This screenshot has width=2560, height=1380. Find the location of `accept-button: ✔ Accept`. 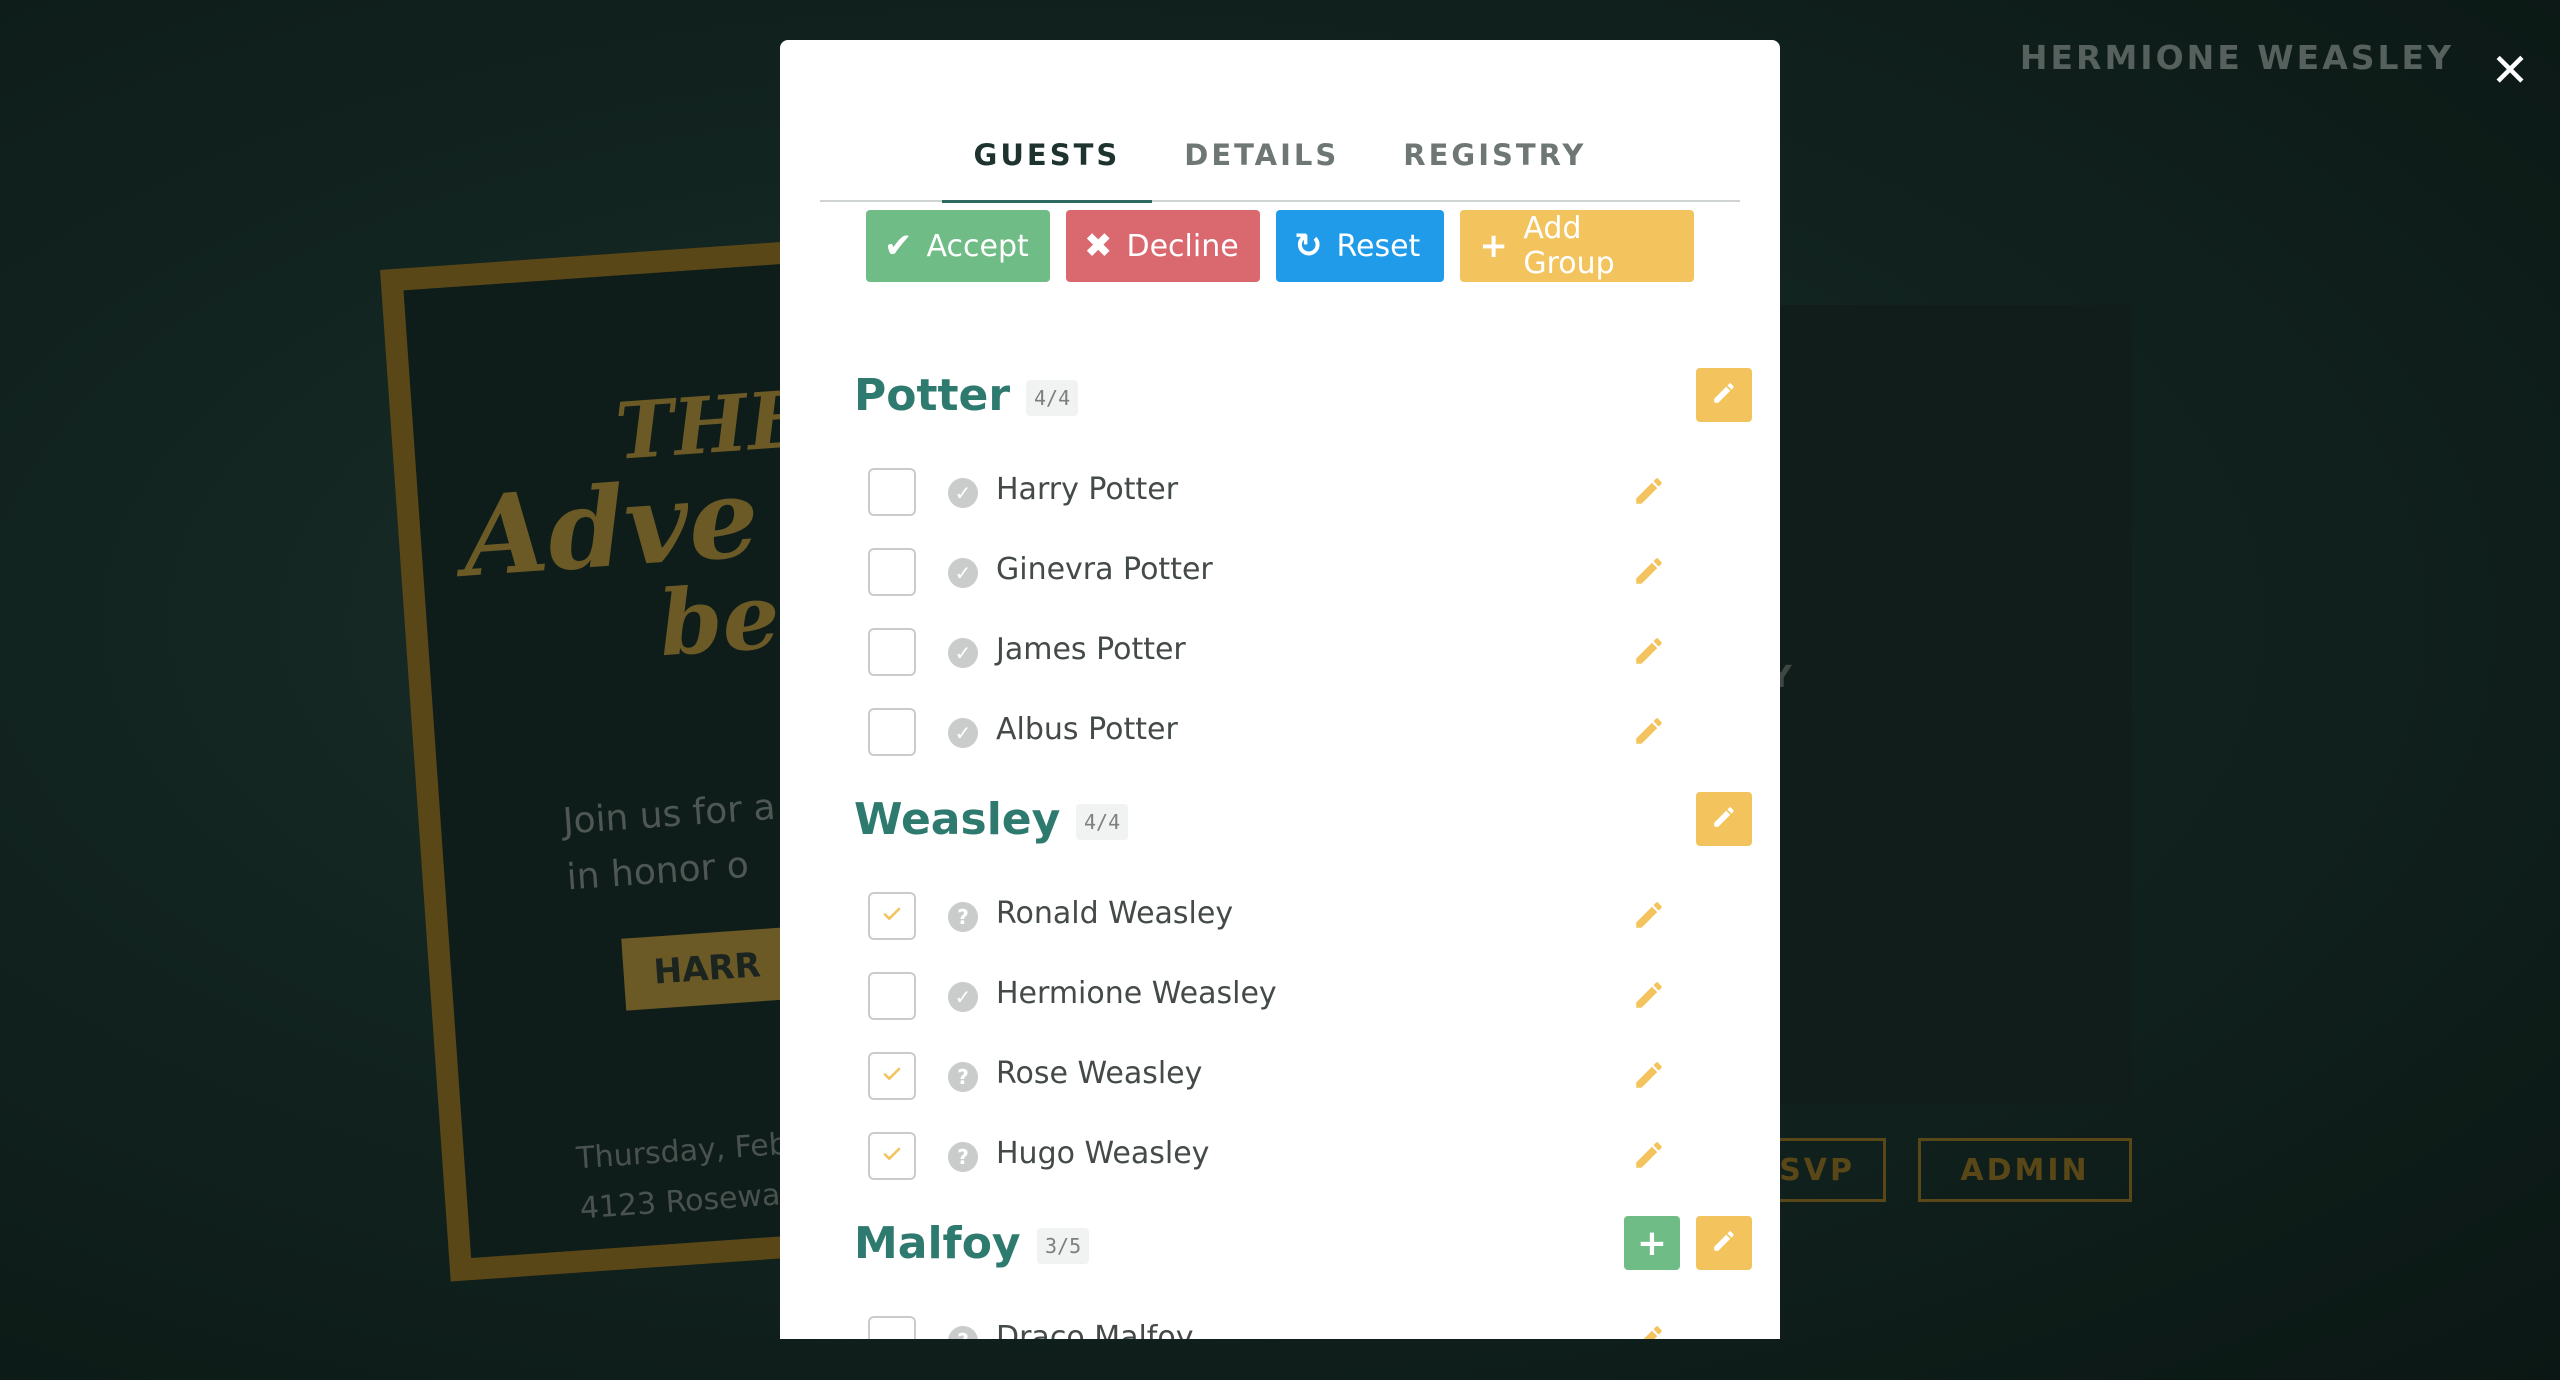

accept-button: ✔ Accept is located at coordinates (958, 246).